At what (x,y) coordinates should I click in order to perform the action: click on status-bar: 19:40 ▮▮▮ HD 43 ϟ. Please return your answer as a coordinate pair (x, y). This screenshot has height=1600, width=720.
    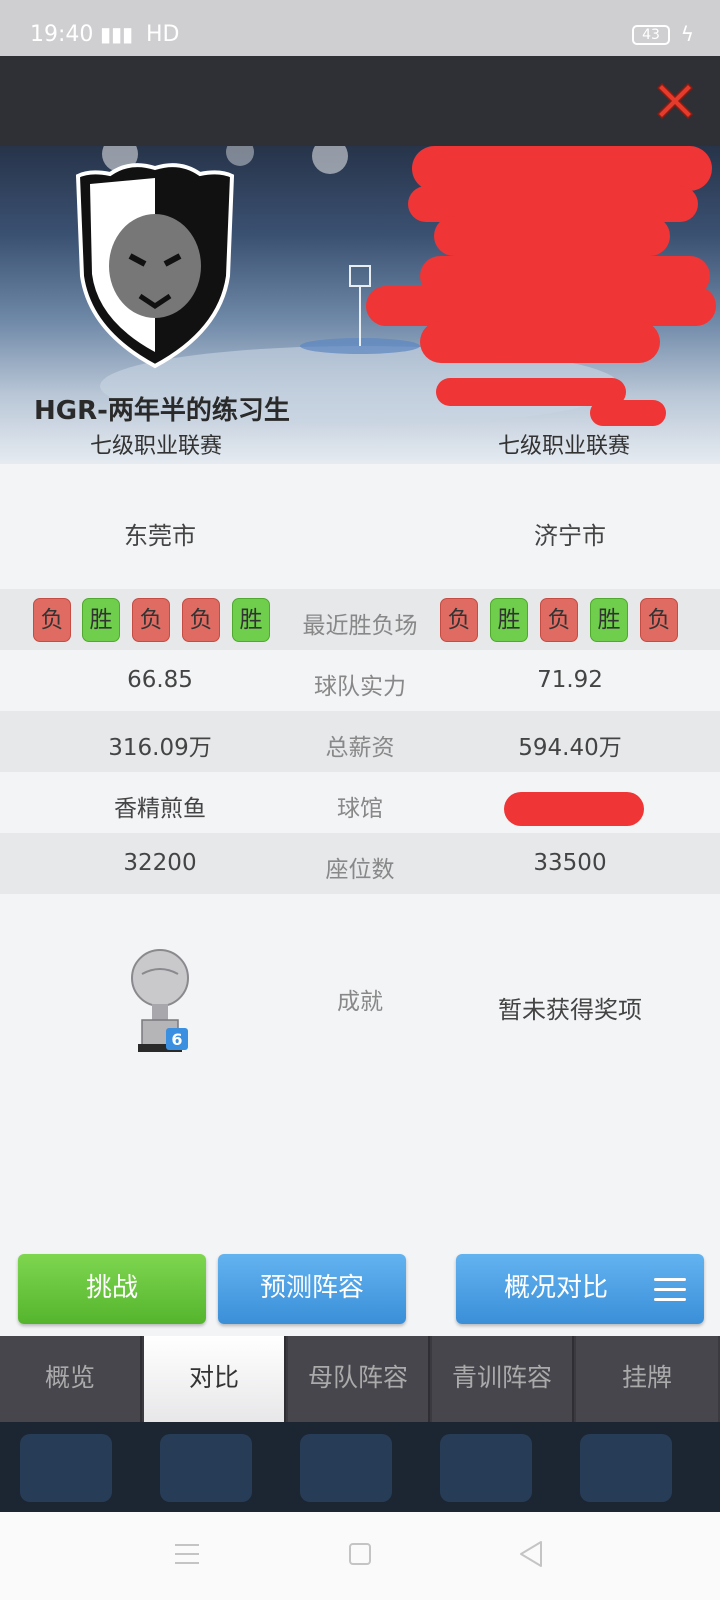
    Looking at the image, I should click on (360, 28).